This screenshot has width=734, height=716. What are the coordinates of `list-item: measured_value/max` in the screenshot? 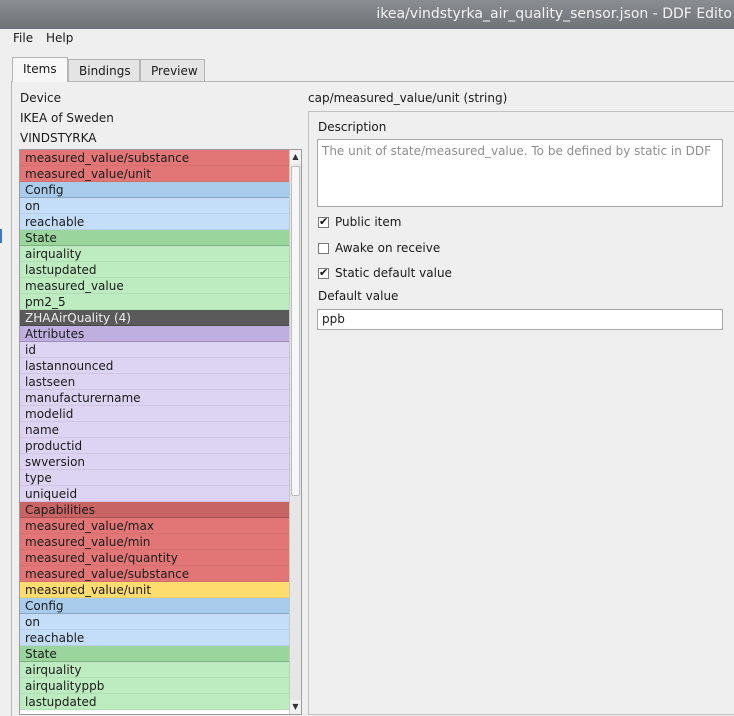 It's located at (155, 526).